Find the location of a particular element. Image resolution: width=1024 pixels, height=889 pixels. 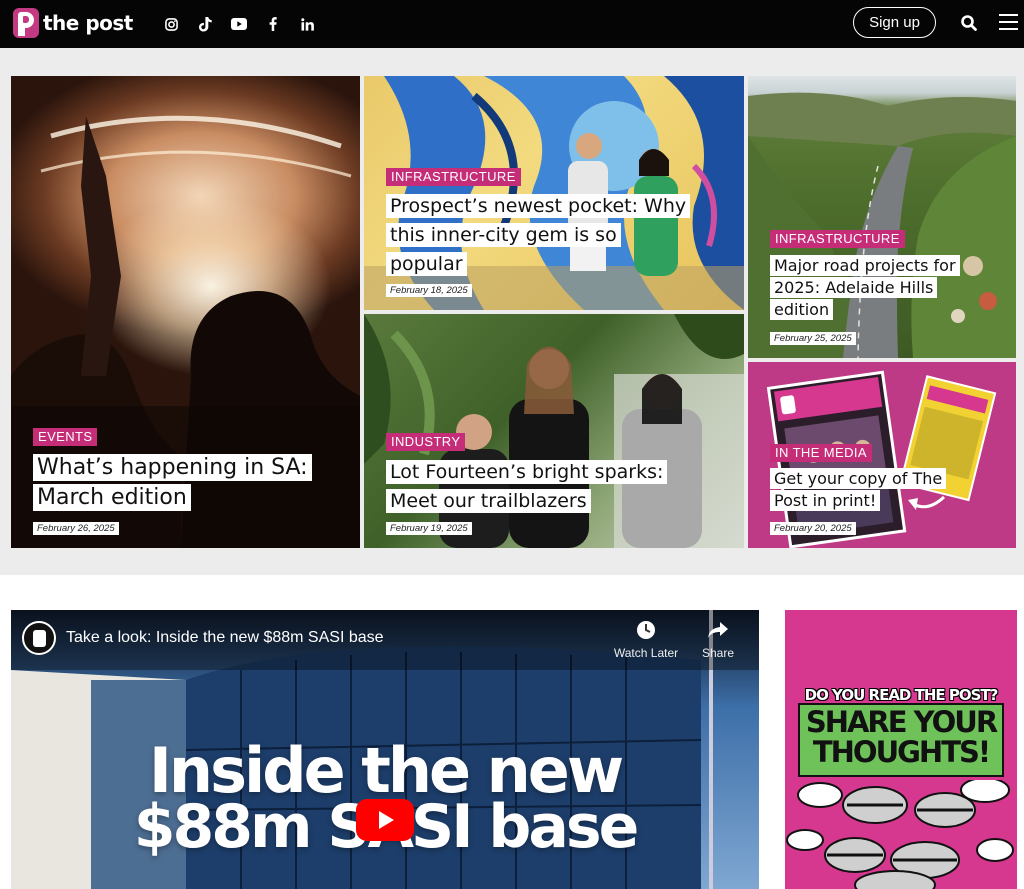

watch-later-label: Watch Later is located at coordinates (646, 653).